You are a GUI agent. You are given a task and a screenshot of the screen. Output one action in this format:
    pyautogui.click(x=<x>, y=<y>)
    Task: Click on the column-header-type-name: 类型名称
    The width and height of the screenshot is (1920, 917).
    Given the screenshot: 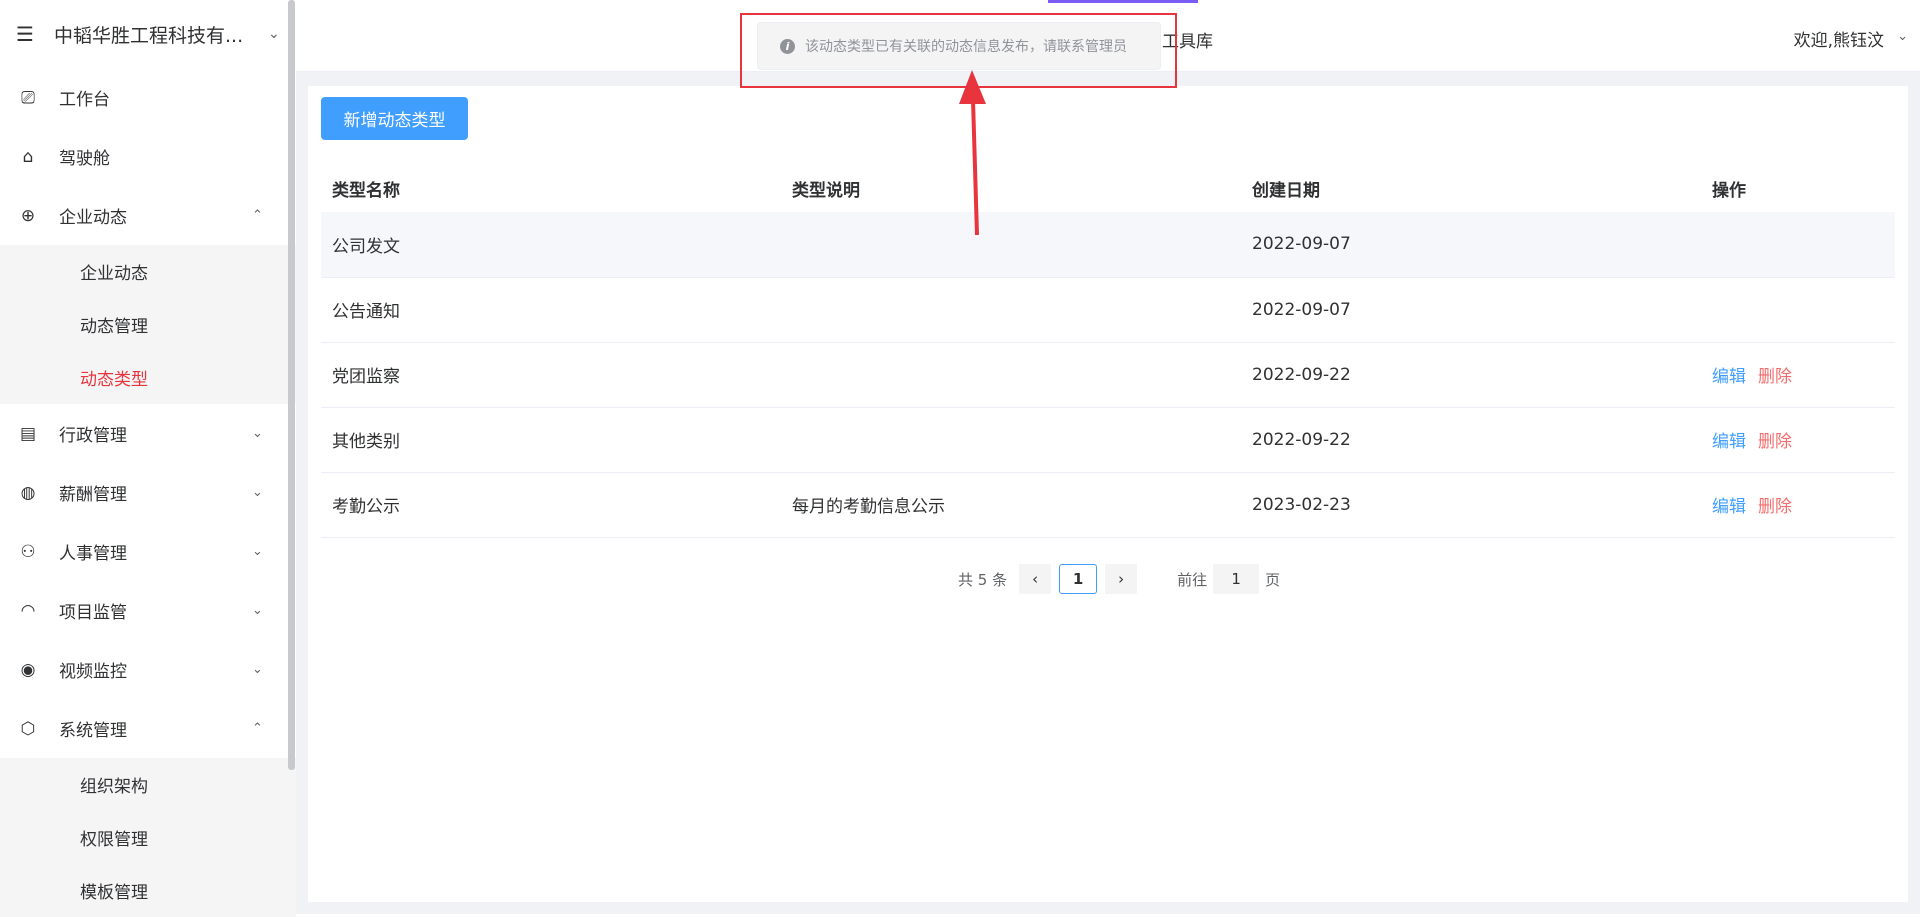 What is the action you would take?
    pyautogui.click(x=366, y=190)
    